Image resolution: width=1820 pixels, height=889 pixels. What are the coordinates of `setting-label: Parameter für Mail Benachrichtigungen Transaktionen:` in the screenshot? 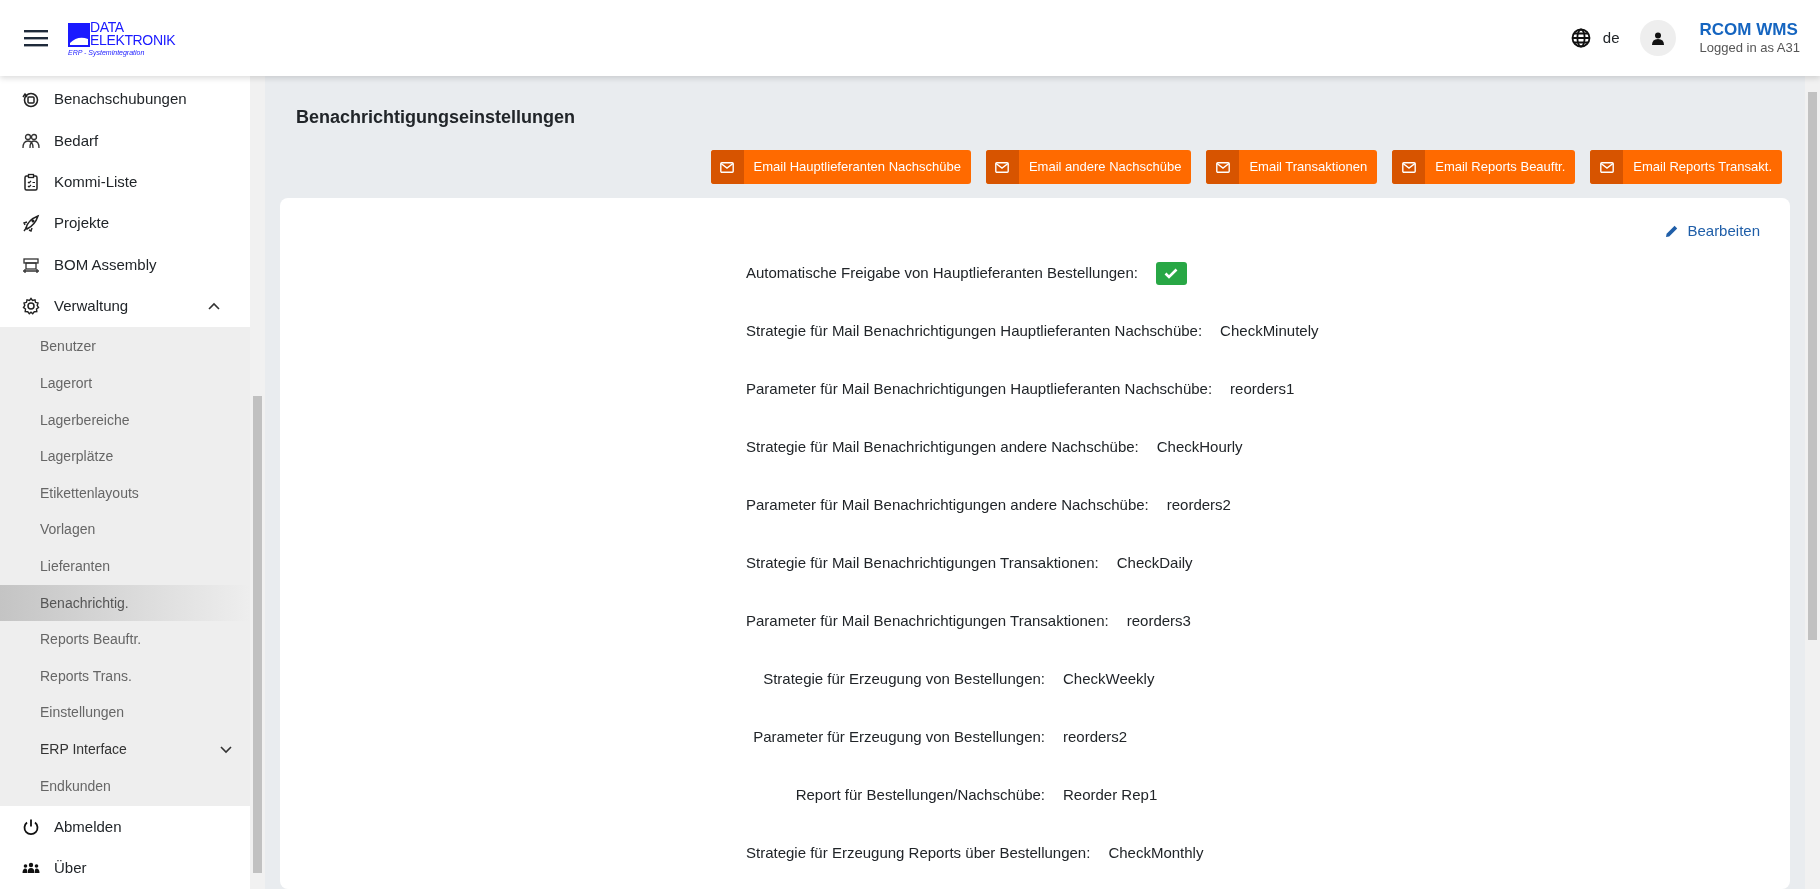 It's located at (927, 621).